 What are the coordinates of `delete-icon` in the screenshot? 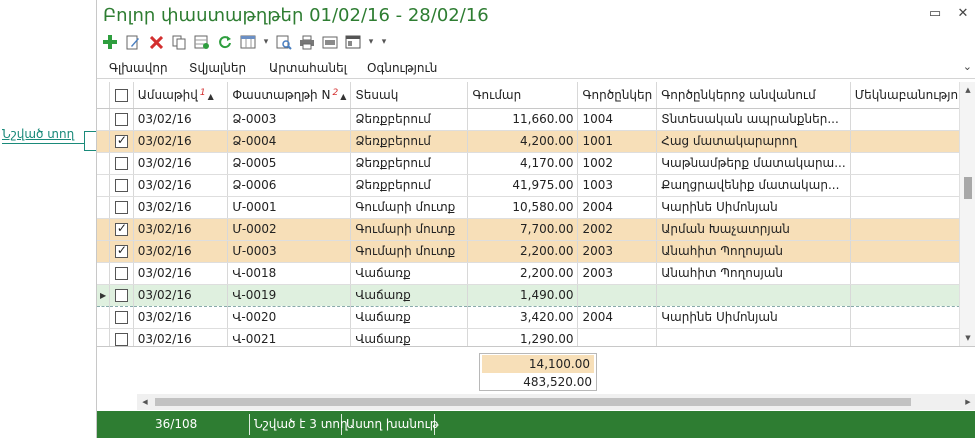 It's located at (156, 42).